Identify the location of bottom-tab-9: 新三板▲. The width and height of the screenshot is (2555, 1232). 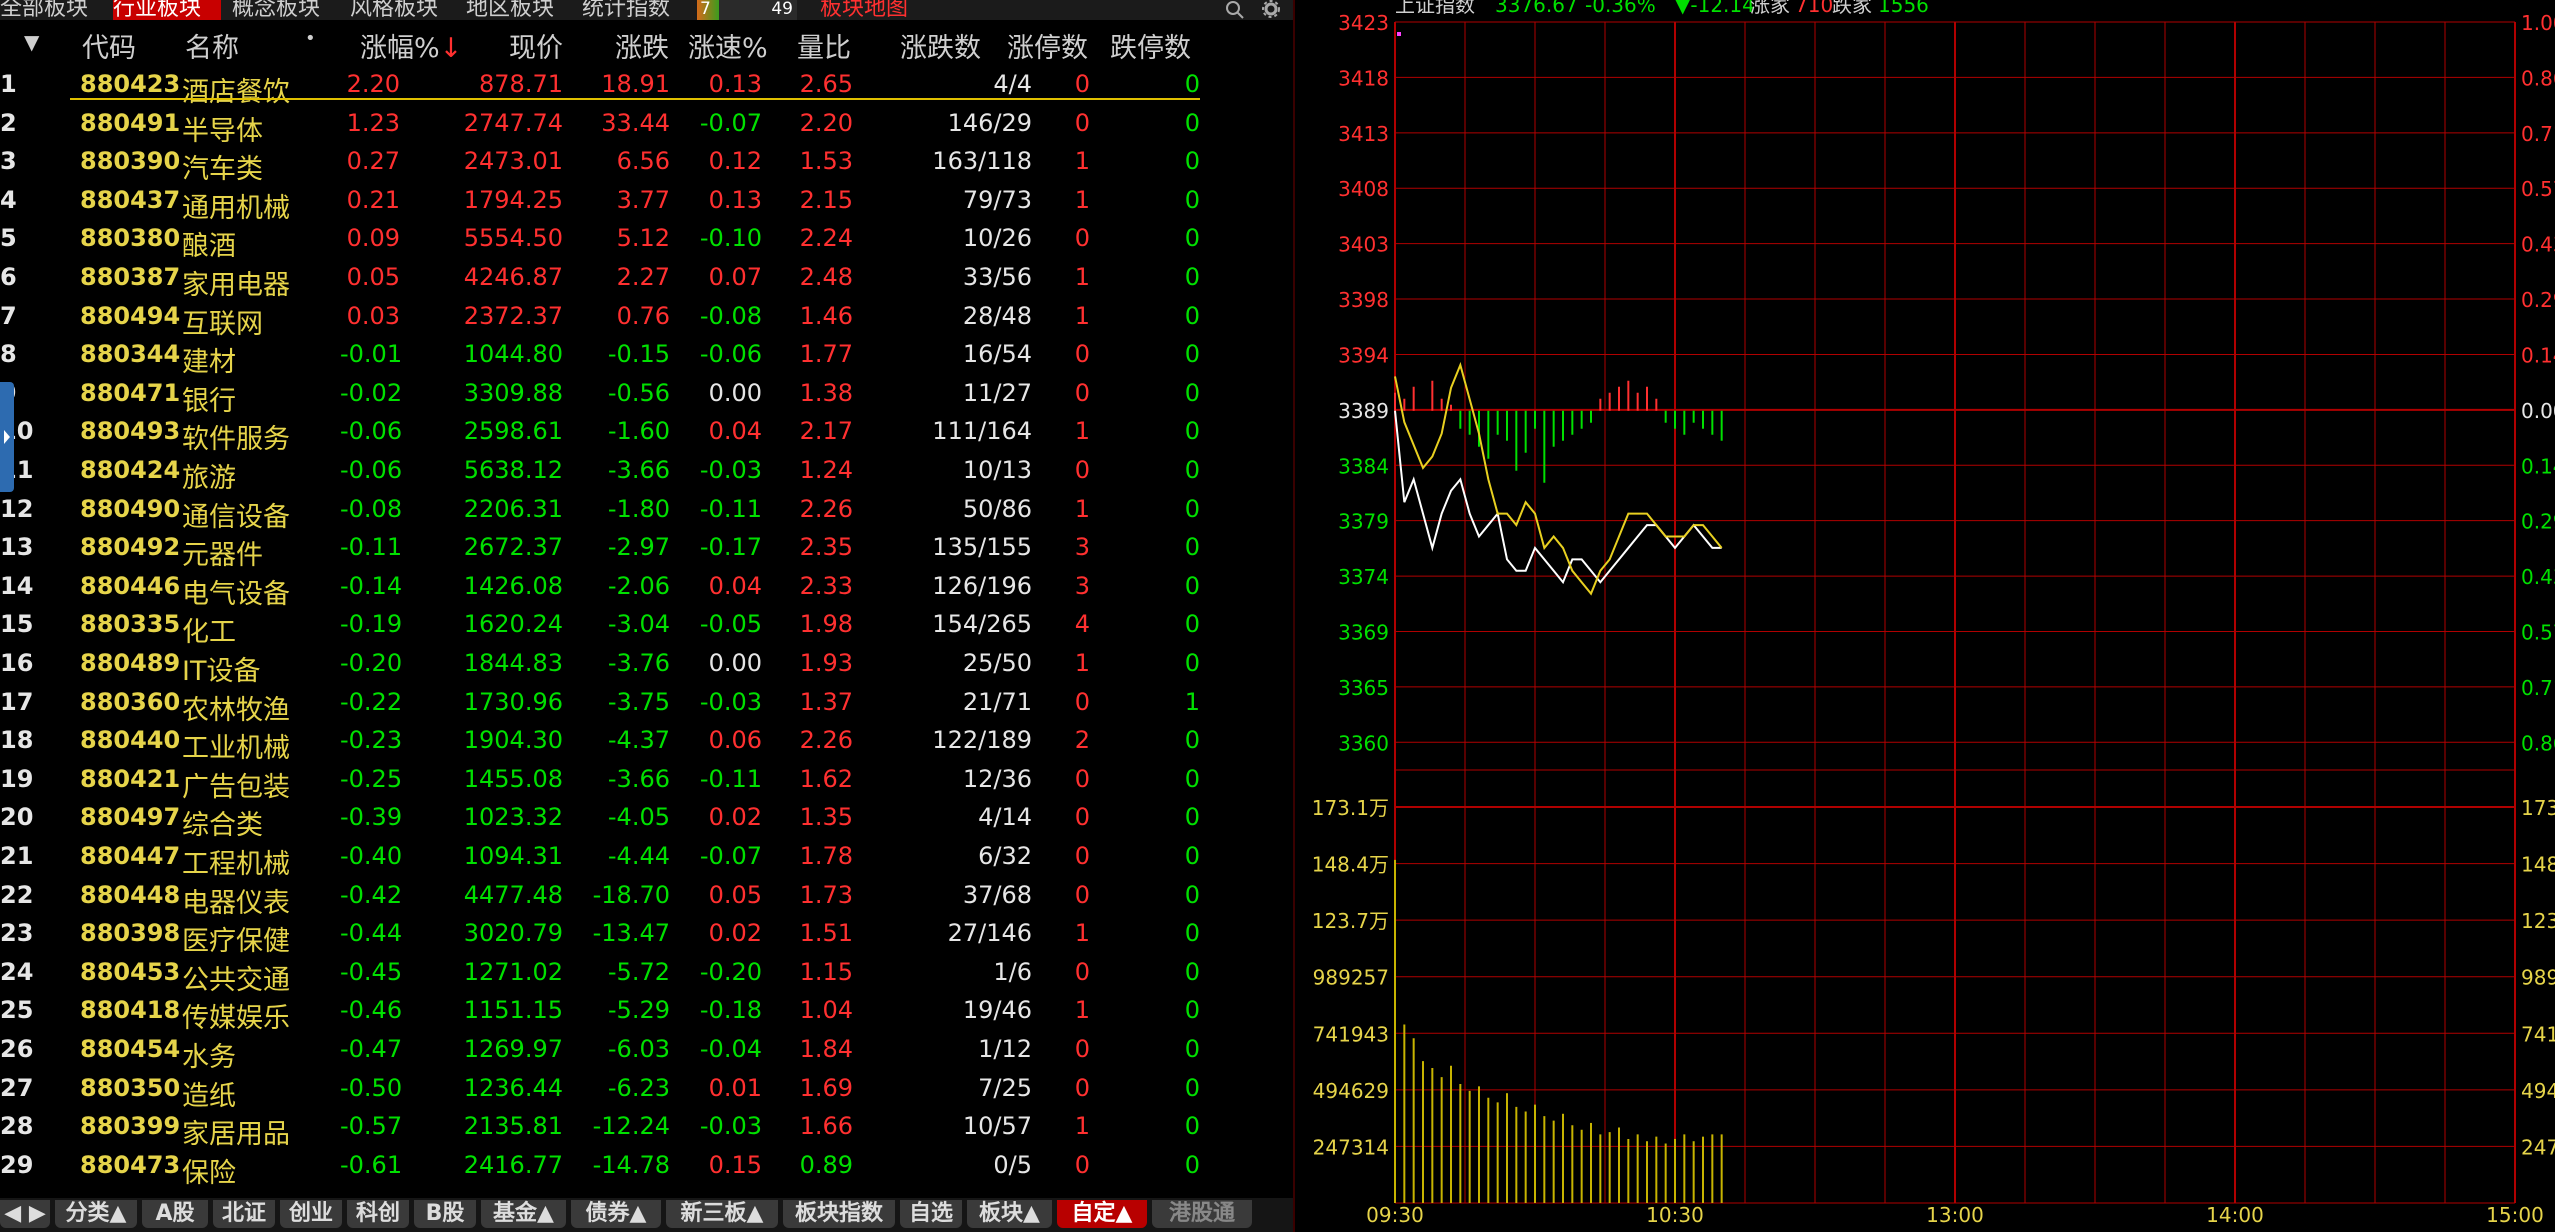
(722, 1214).